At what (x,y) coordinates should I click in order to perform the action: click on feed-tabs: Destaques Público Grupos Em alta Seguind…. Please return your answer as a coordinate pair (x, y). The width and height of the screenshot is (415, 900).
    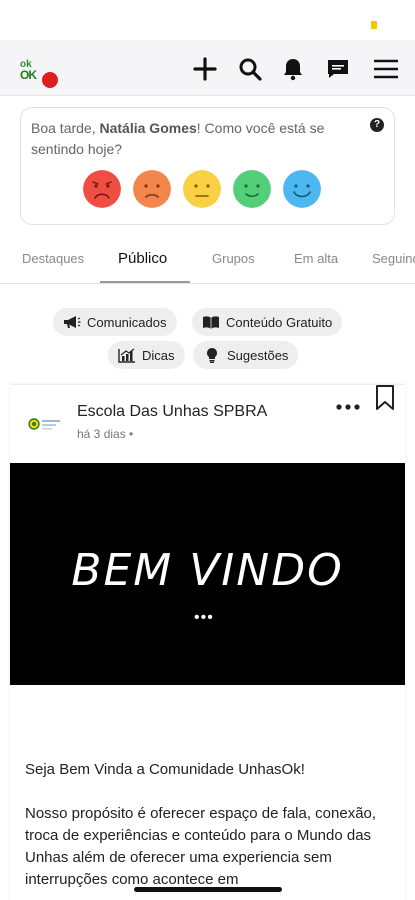
    Looking at the image, I should click on (207, 263).